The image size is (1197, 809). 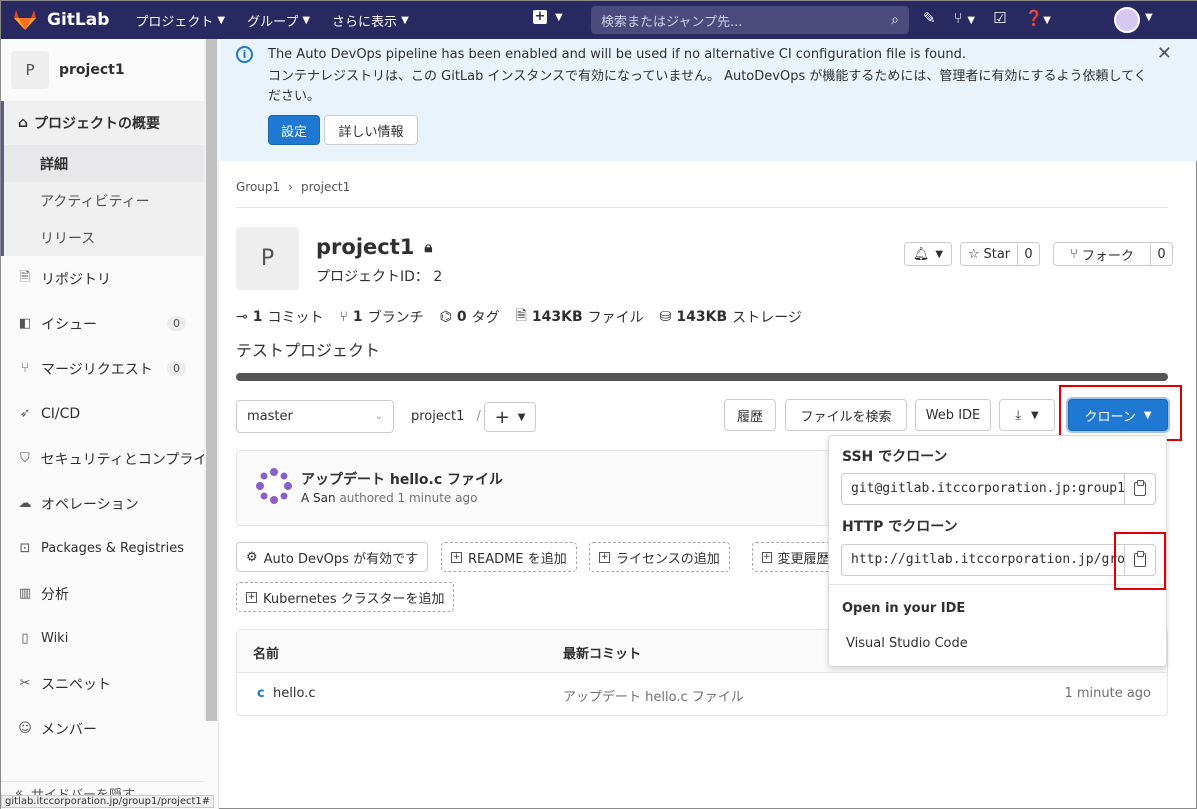 I want to click on fork-button: ⑂ フォーク, so click(x=1102, y=254).